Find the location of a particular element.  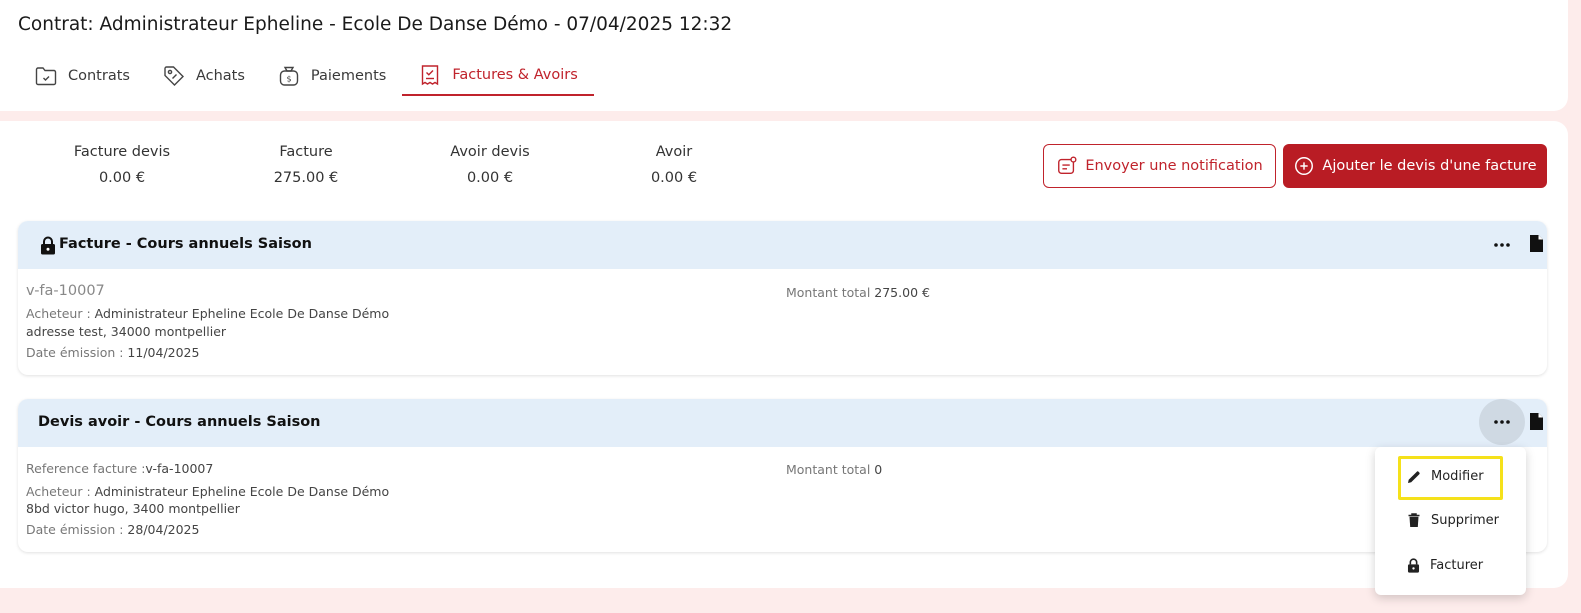

tab-paiements: $ Paiements is located at coordinates (331, 76).